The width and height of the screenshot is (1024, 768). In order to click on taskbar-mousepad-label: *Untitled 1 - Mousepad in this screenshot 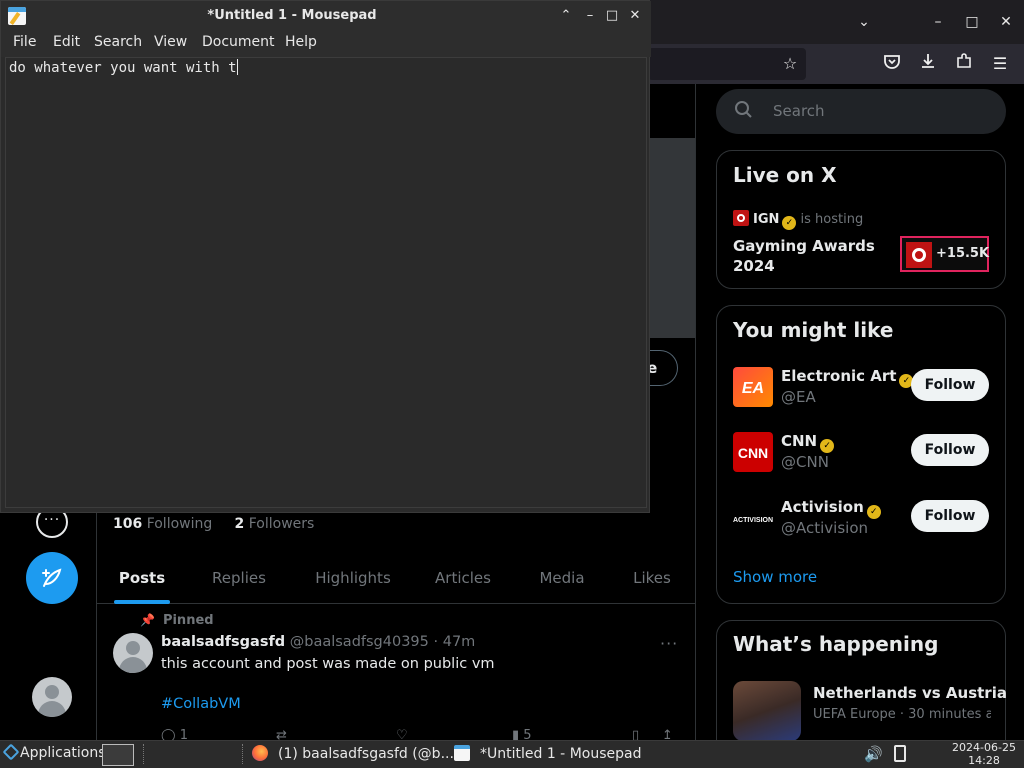, I will do `click(561, 754)`.